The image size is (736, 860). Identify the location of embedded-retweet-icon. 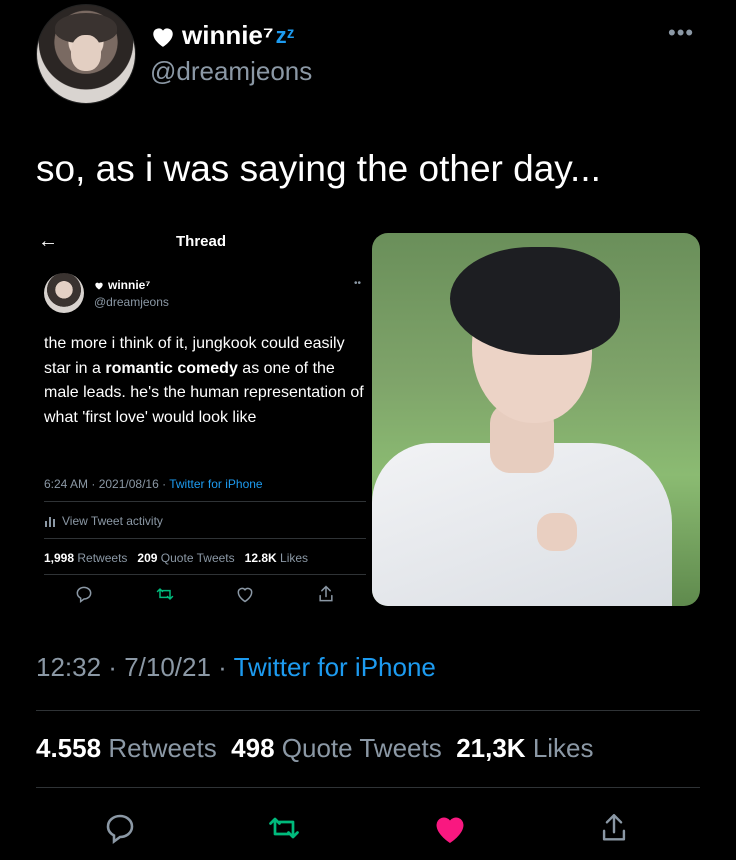
(165, 594).